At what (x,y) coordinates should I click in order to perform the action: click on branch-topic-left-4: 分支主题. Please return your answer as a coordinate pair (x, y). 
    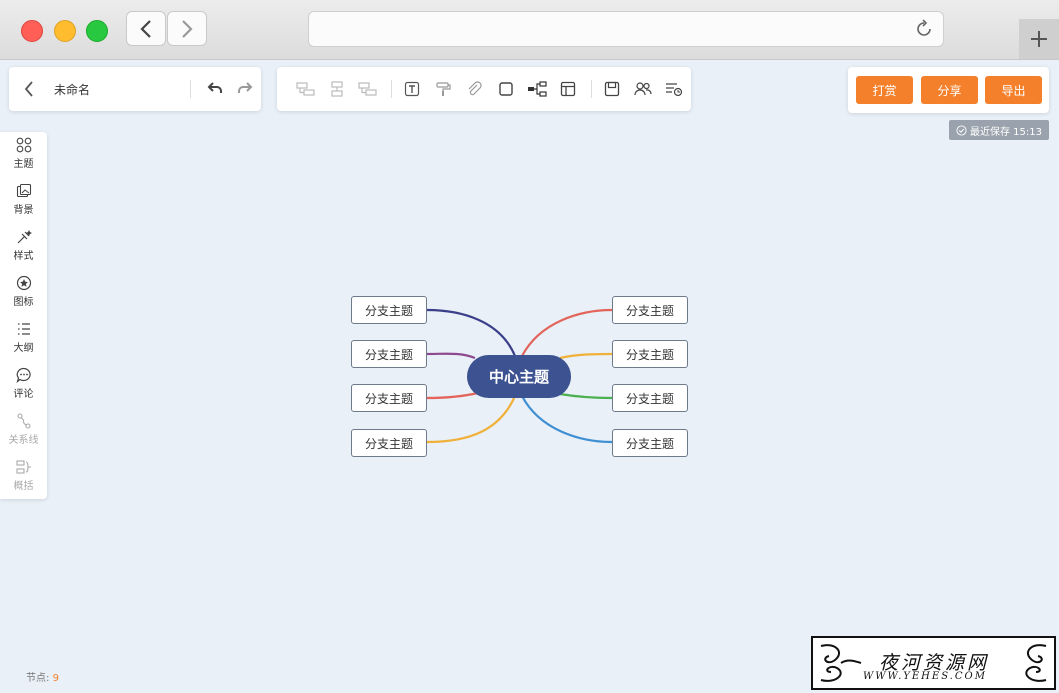
    Looking at the image, I should click on (389, 443).